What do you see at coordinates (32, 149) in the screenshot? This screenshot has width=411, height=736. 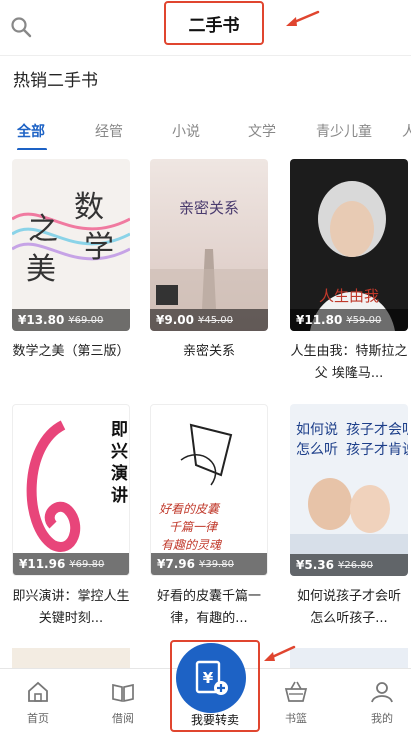 I see `tab-active-indicator` at bounding box center [32, 149].